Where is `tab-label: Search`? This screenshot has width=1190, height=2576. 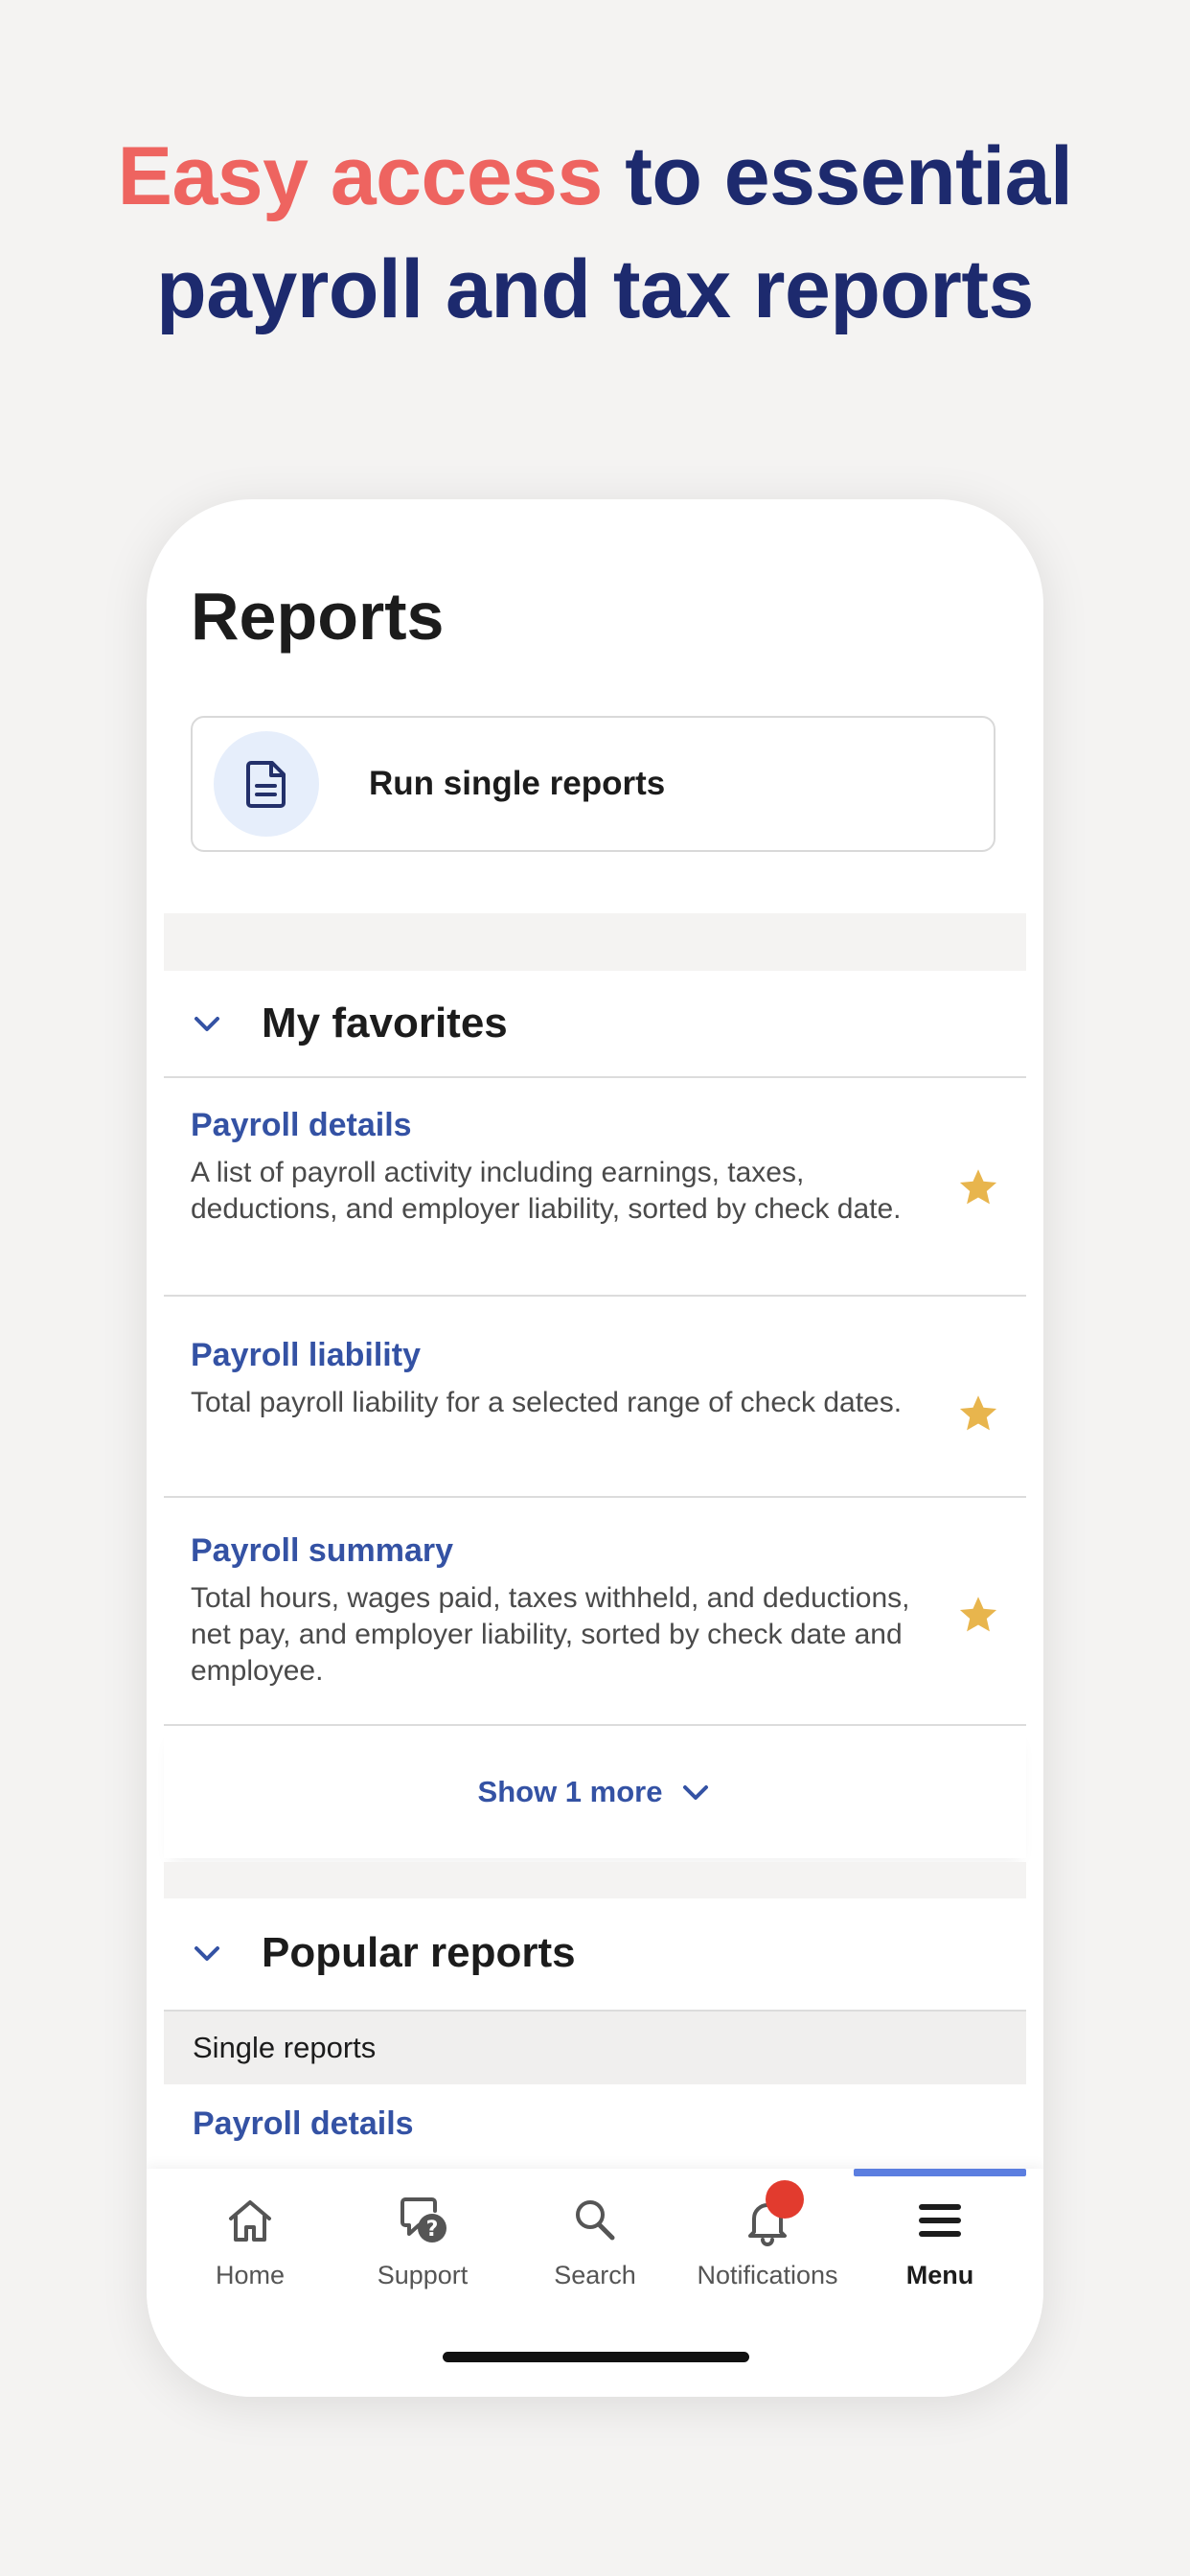 tab-label: Search is located at coordinates (595, 2275).